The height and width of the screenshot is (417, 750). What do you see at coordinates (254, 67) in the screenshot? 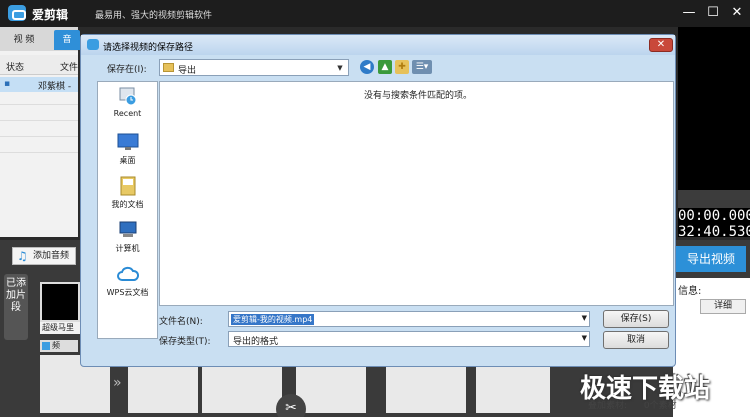
I see `save-in-dropdown: 导出 ▼` at bounding box center [254, 67].